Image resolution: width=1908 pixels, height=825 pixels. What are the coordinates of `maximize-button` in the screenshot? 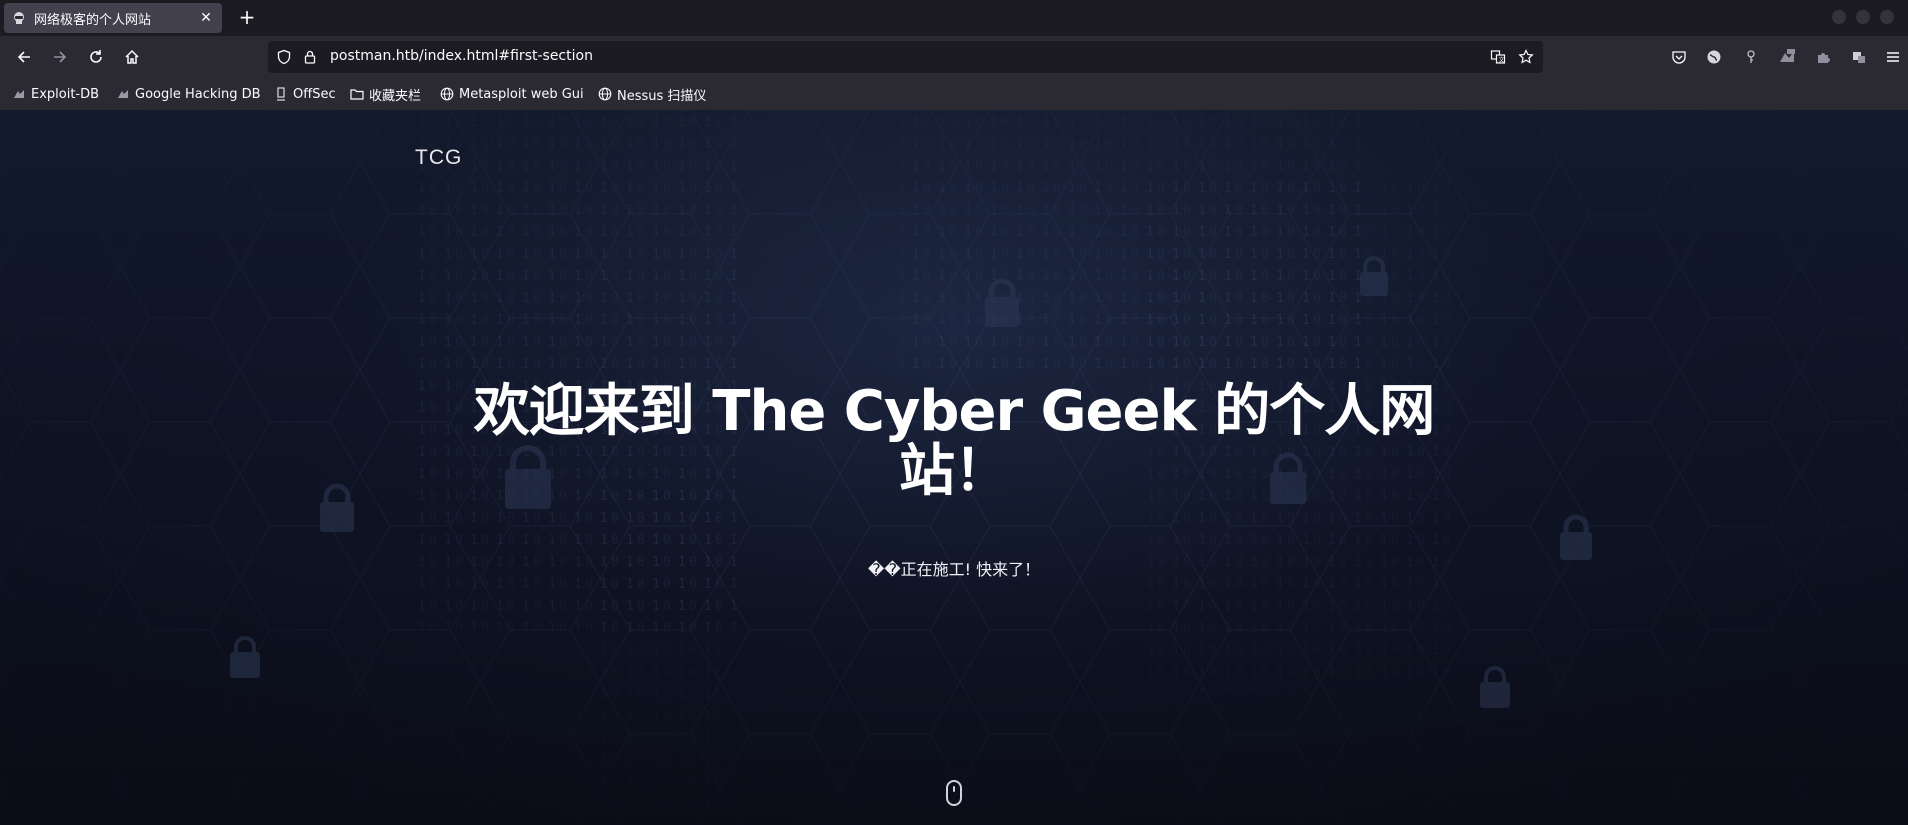 It's located at (1863, 17).